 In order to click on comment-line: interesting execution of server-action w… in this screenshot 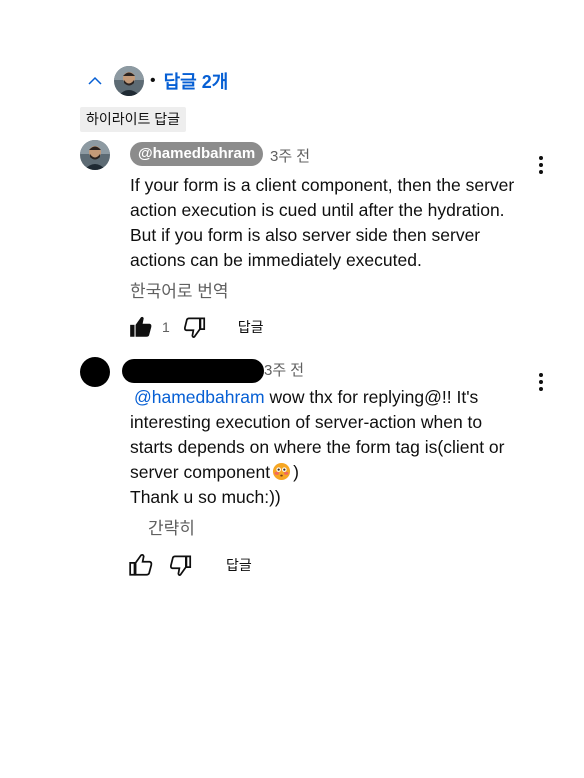, I will do `click(306, 422)`.